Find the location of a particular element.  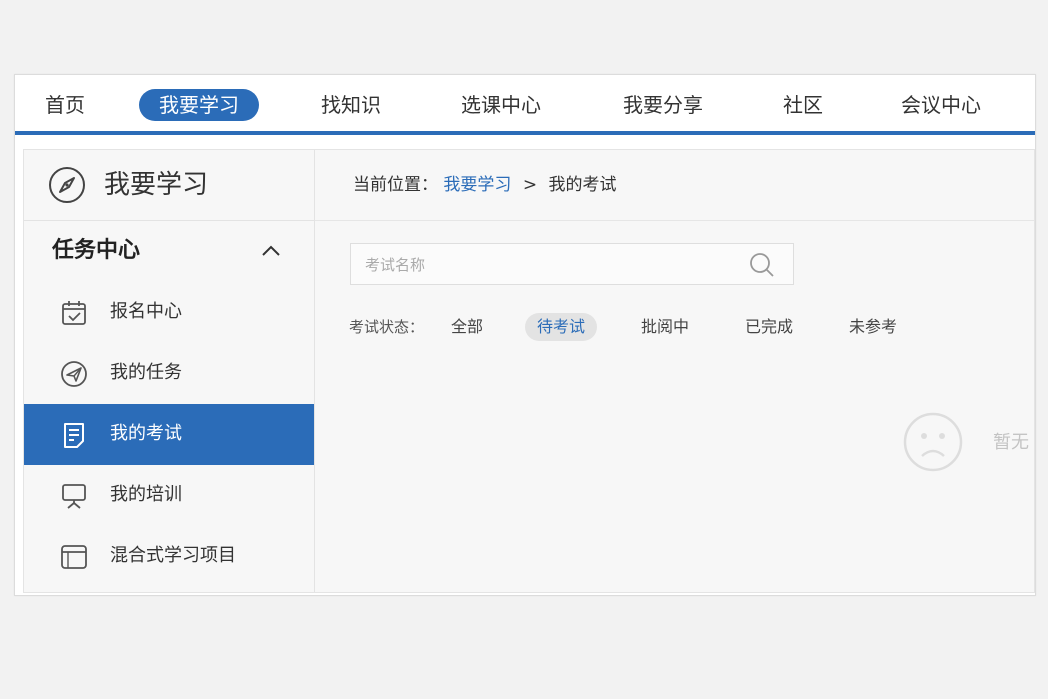

chevron-up-icon is located at coordinates (271, 251).